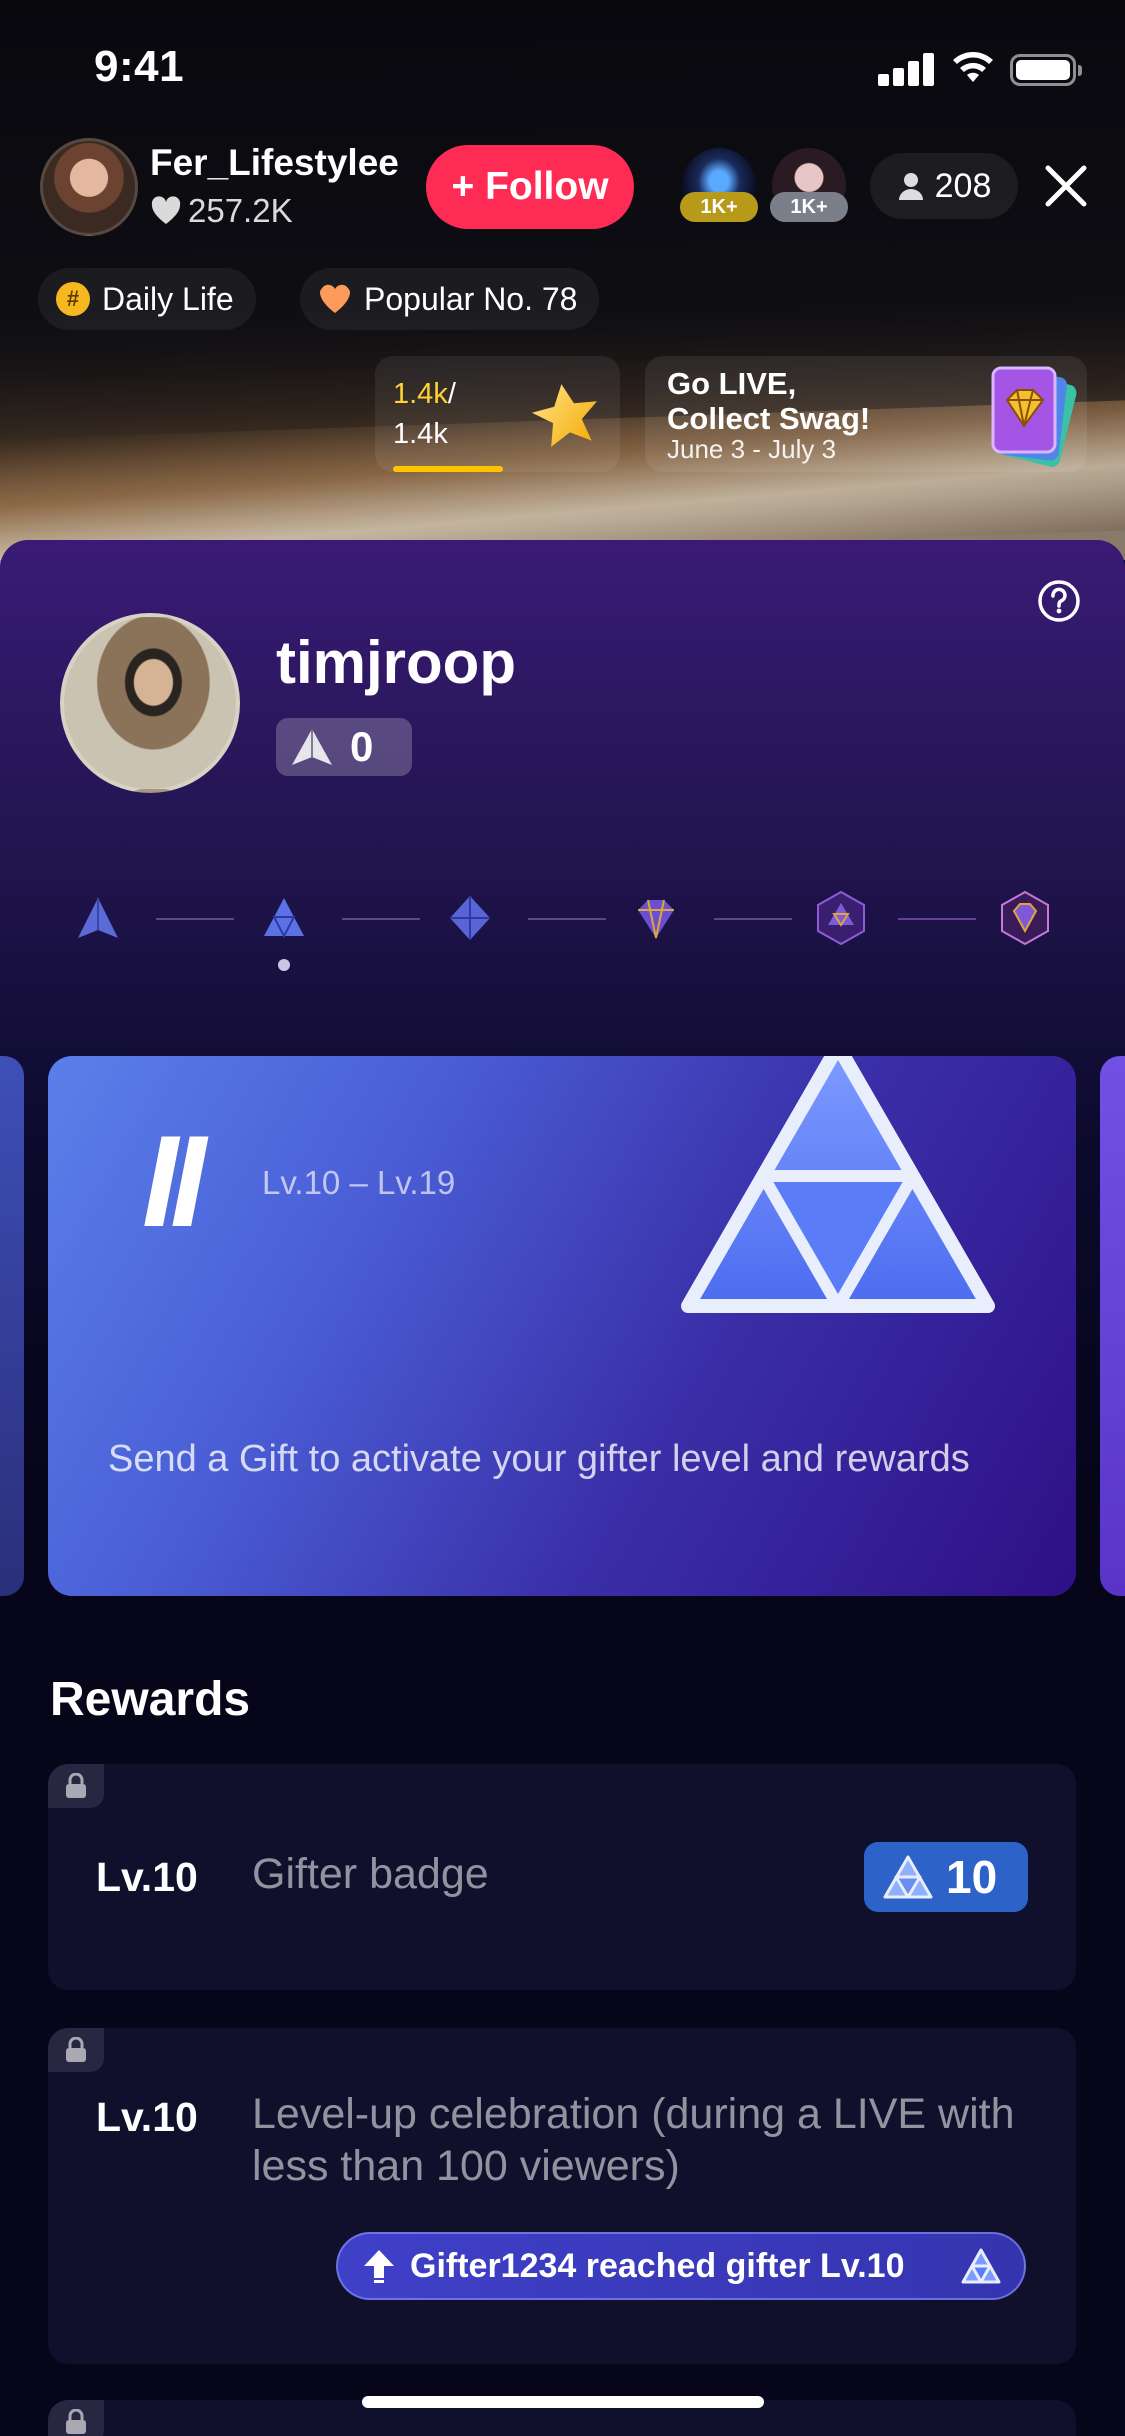 This screenshot has height=2436, width=1125. Describe the element at coordinates (98, 918) in the screenshot. I see `tier-1-icon` at that location.